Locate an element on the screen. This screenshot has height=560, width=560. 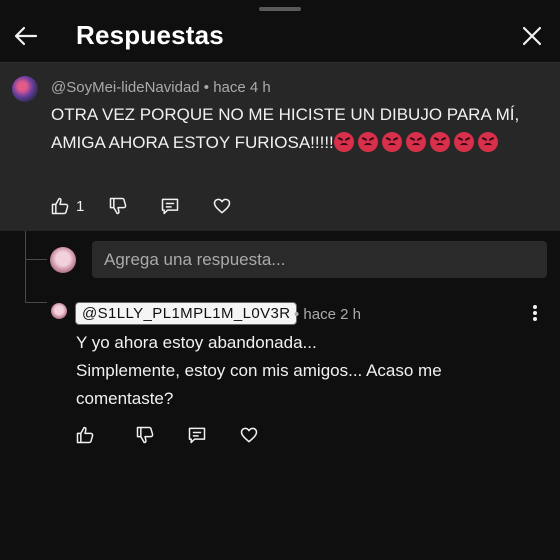
close-icon is located at coordinates (532, 36).